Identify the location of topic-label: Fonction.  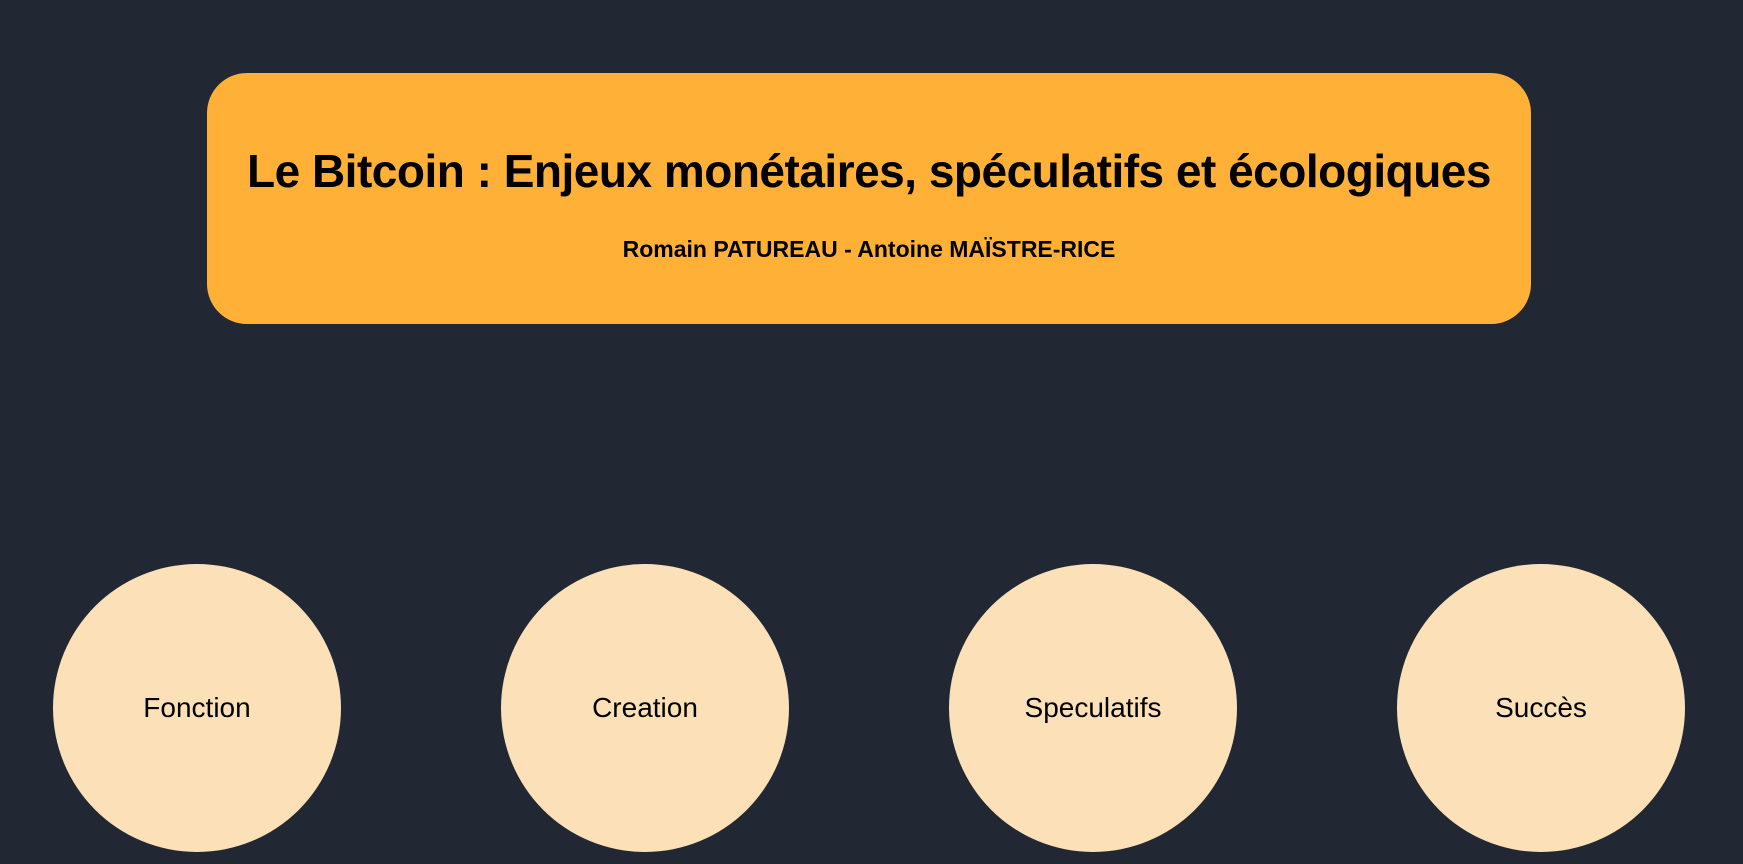
(197, 707).